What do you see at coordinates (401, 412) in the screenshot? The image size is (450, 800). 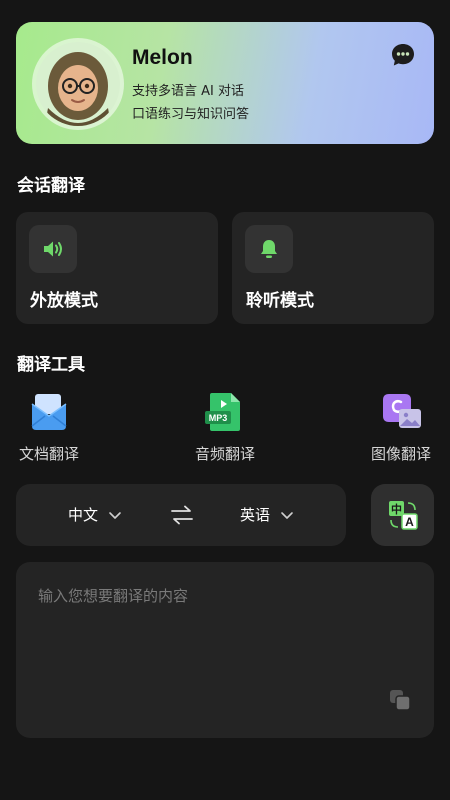 I see `image-translate-icon` at bounding box center [401, 412].